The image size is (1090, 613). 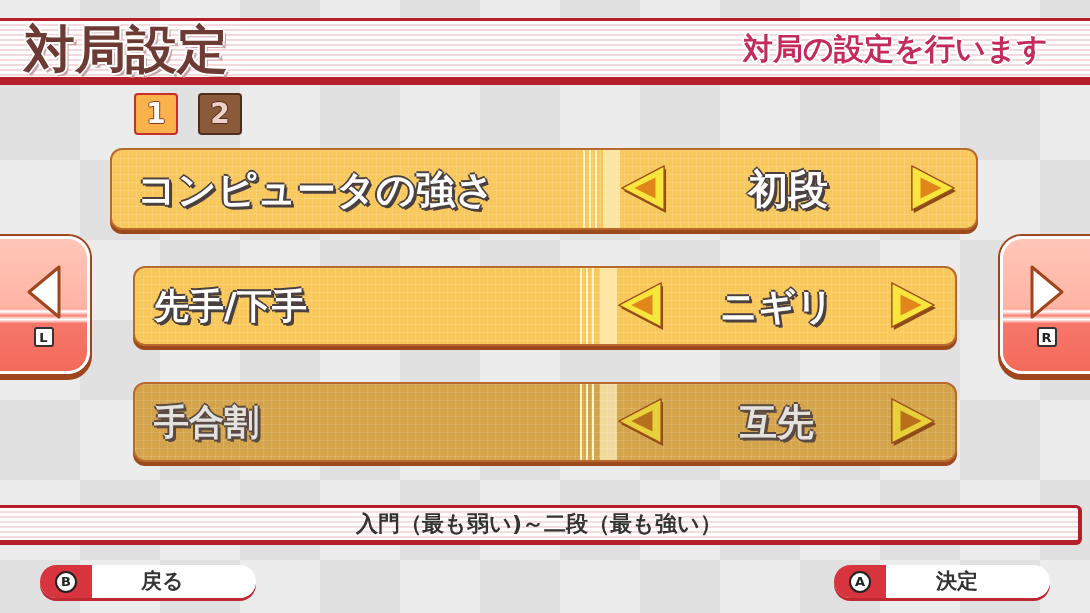 I want to click on key-badge: R, so click(x=1046, y=337).